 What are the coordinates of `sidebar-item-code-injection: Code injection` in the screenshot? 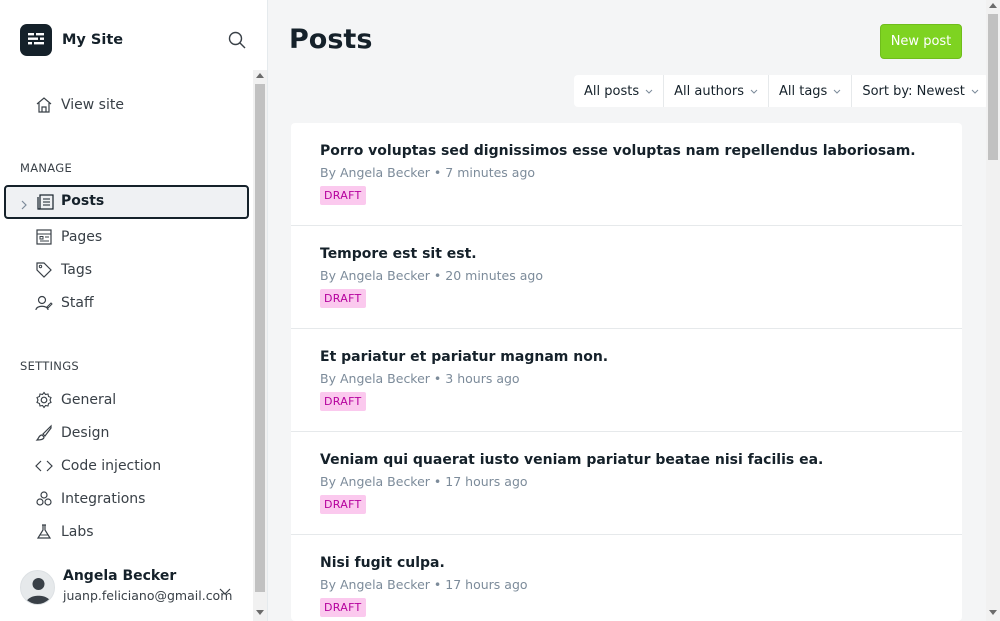 It's located at (97, 466).